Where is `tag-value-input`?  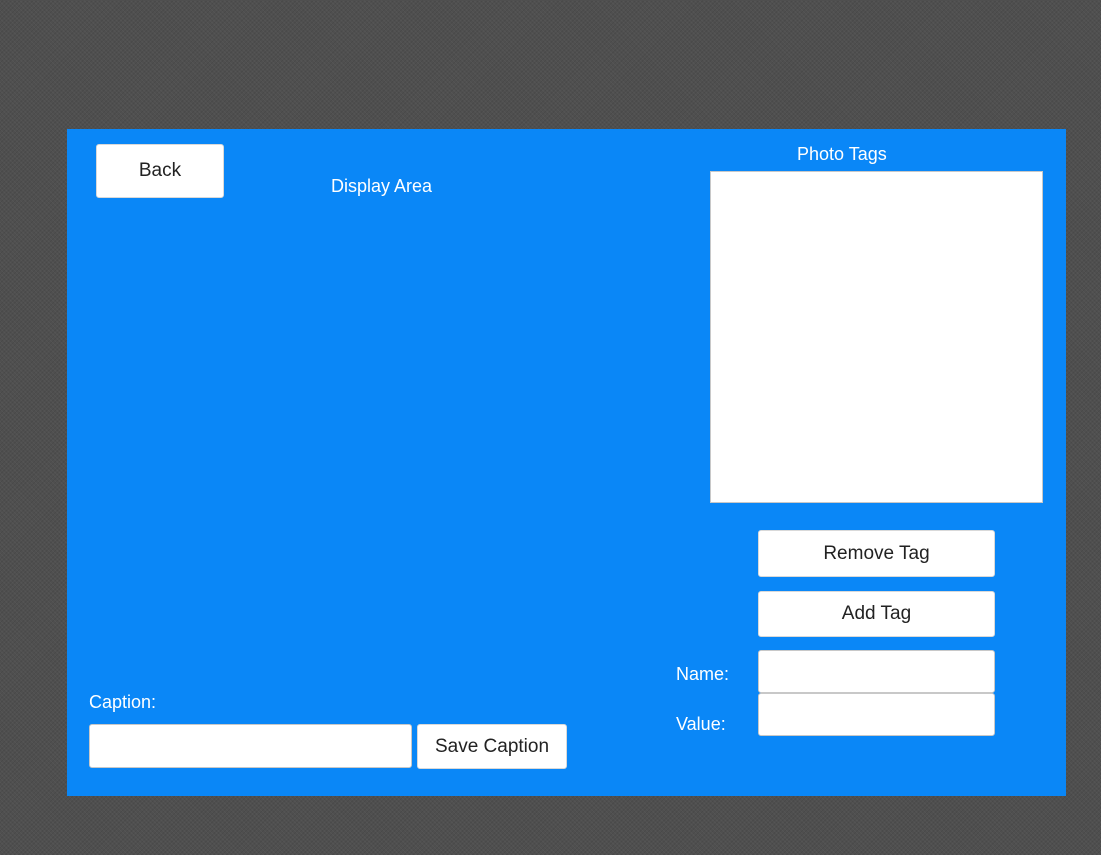
tag-value-input is located at coordinates (876, 714).